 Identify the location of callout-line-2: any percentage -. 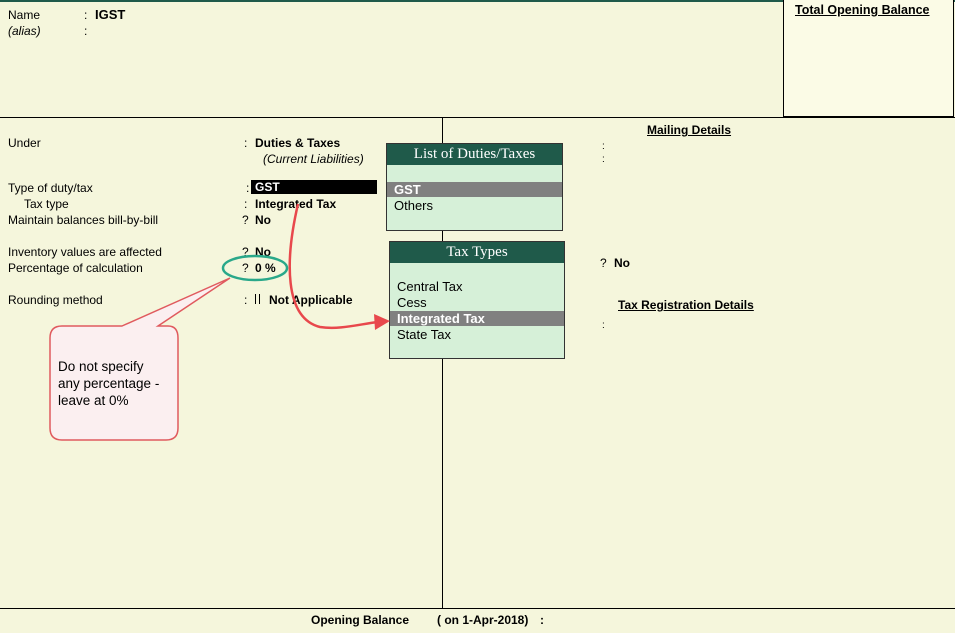
(109, 383).